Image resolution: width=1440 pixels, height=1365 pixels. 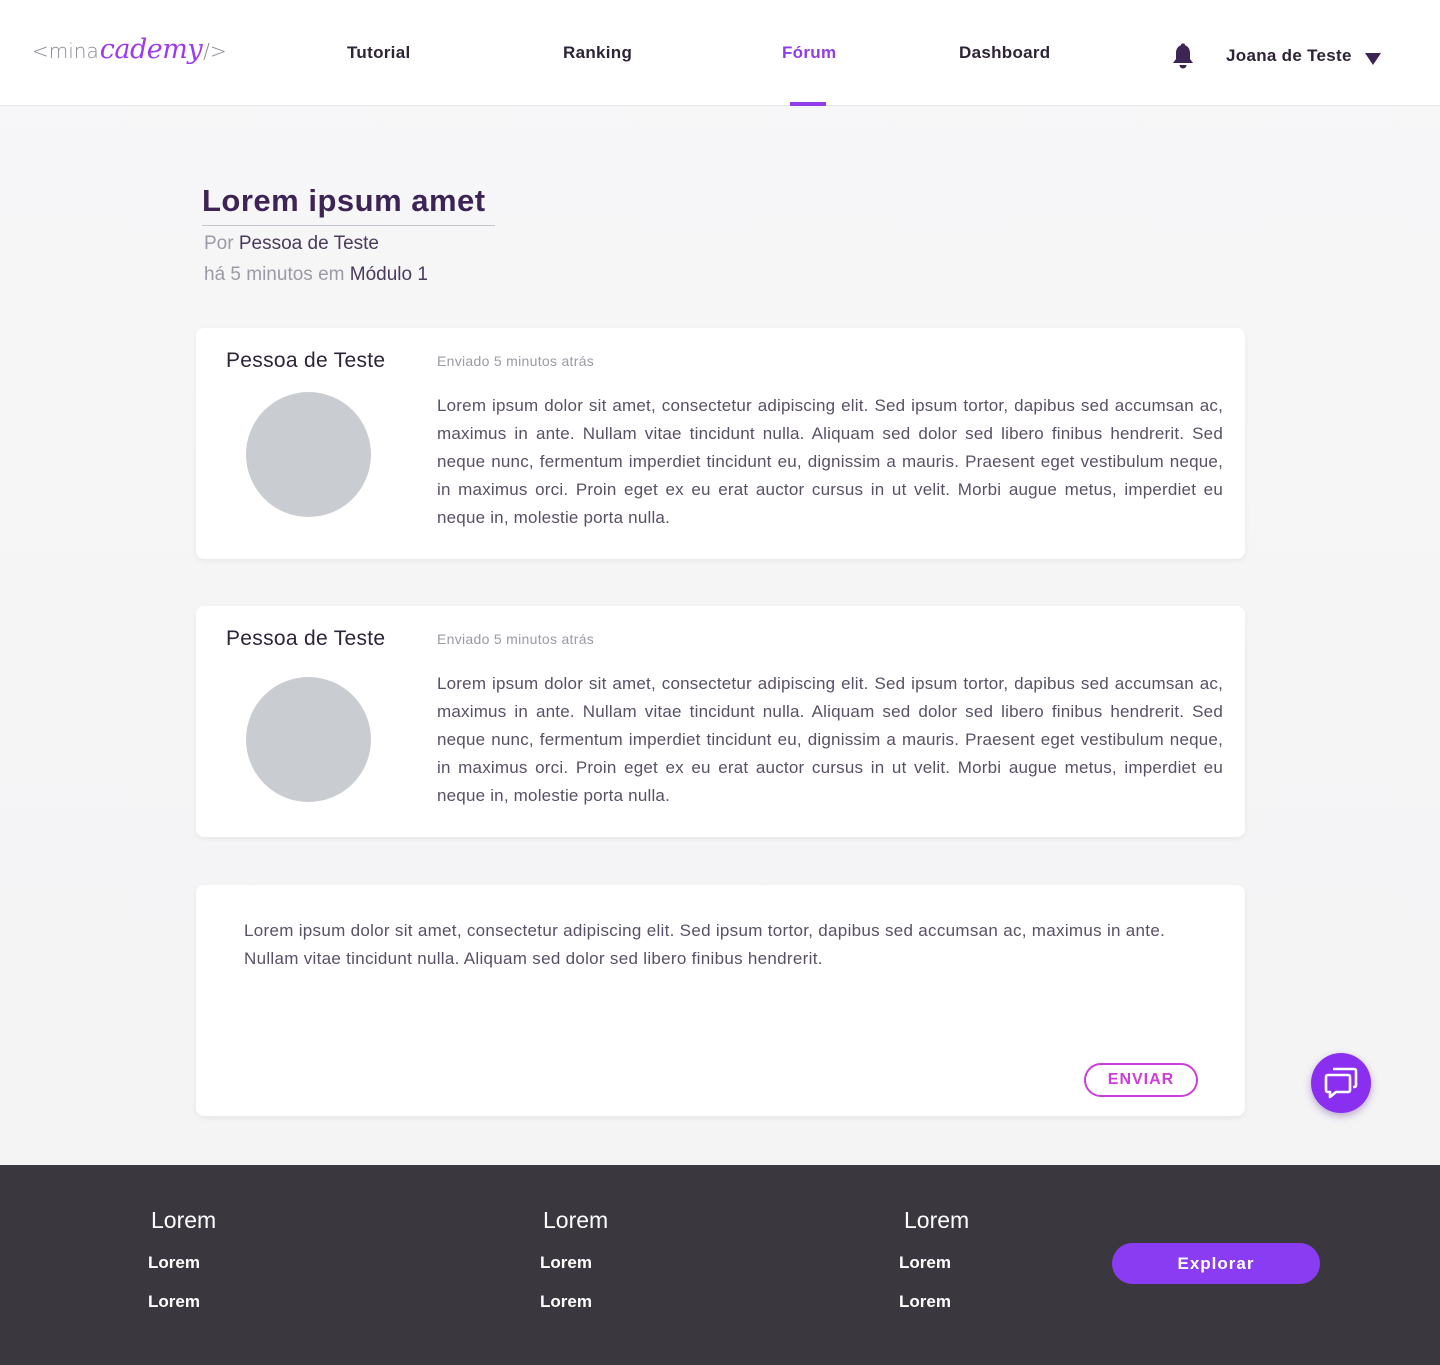 What do you see at coordinates (274, 274) in the screenshot?
I see `time-prefix: há 5 minutos em` at bounding box center [274, 274].